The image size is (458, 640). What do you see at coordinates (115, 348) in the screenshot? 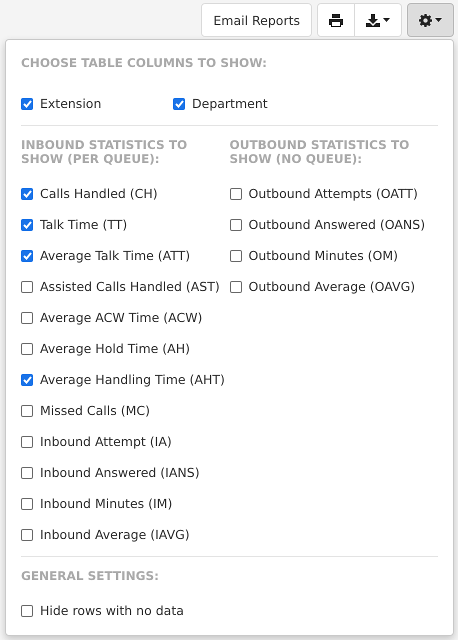
I see `checkbox-label: Average Hold Time (AH)` at bounding box center [115, 348].